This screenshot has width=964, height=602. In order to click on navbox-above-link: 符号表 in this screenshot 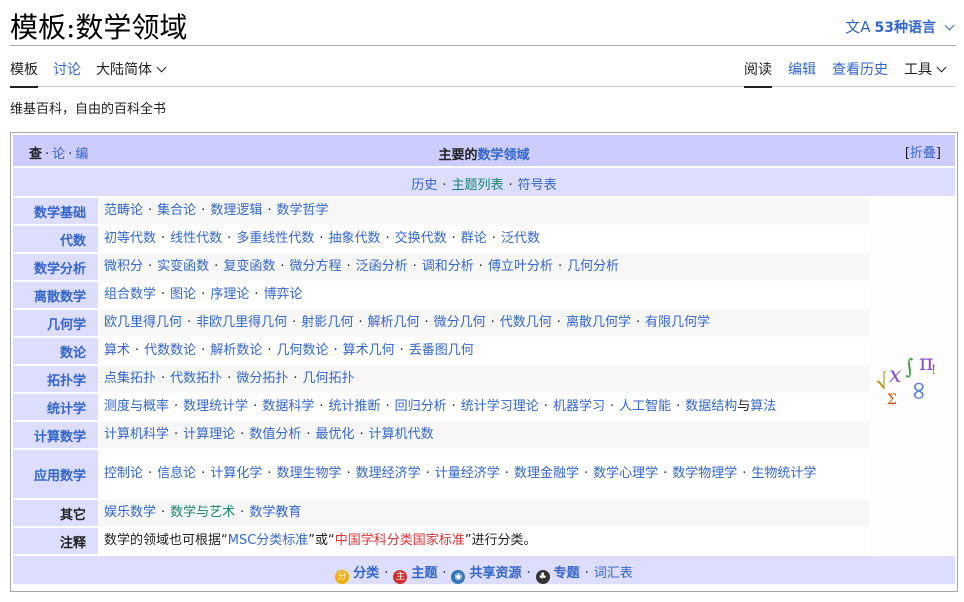, I will do `click(537, 185)`.